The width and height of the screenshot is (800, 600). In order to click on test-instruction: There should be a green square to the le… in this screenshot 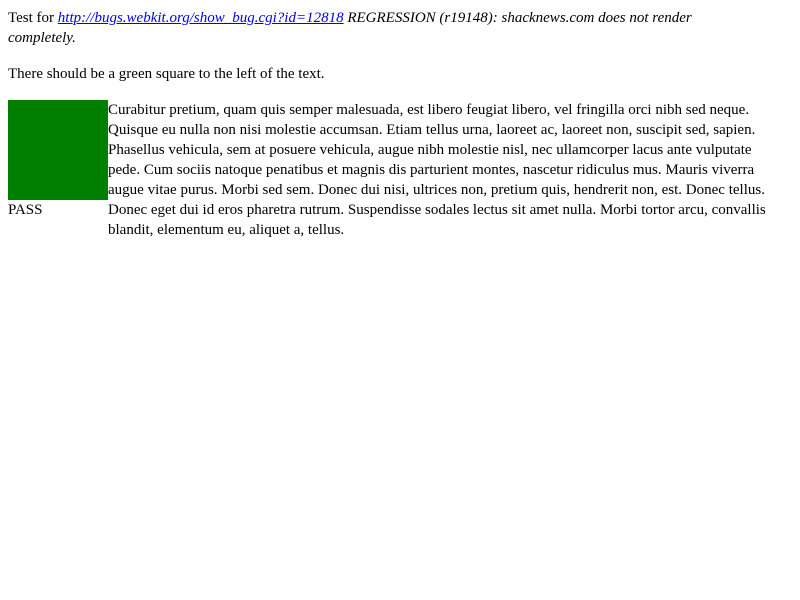, I will do `click(166, 74)`.